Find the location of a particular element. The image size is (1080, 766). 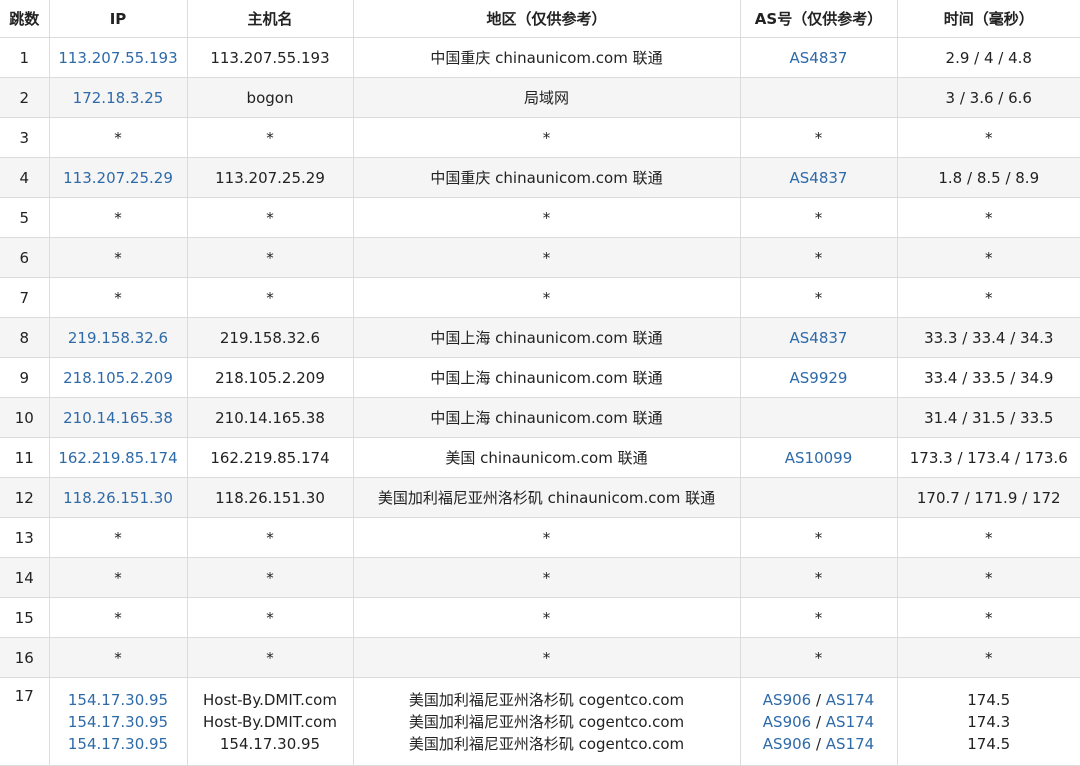

ip-cell: 218.105.2.209 is located at coordinates (118, 378).